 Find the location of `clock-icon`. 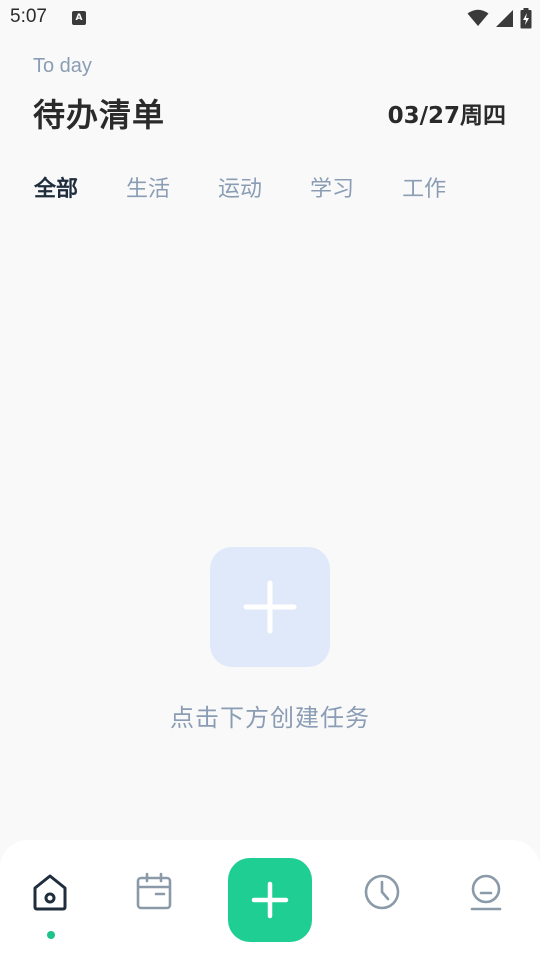

clock-icon is located at coordinates (382, 892).